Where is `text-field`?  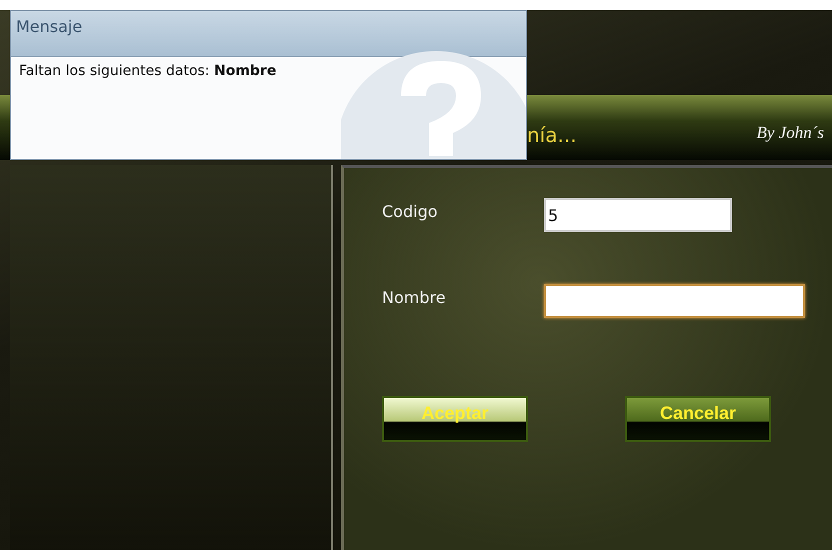
text-field is located at coordinates (674, 301).